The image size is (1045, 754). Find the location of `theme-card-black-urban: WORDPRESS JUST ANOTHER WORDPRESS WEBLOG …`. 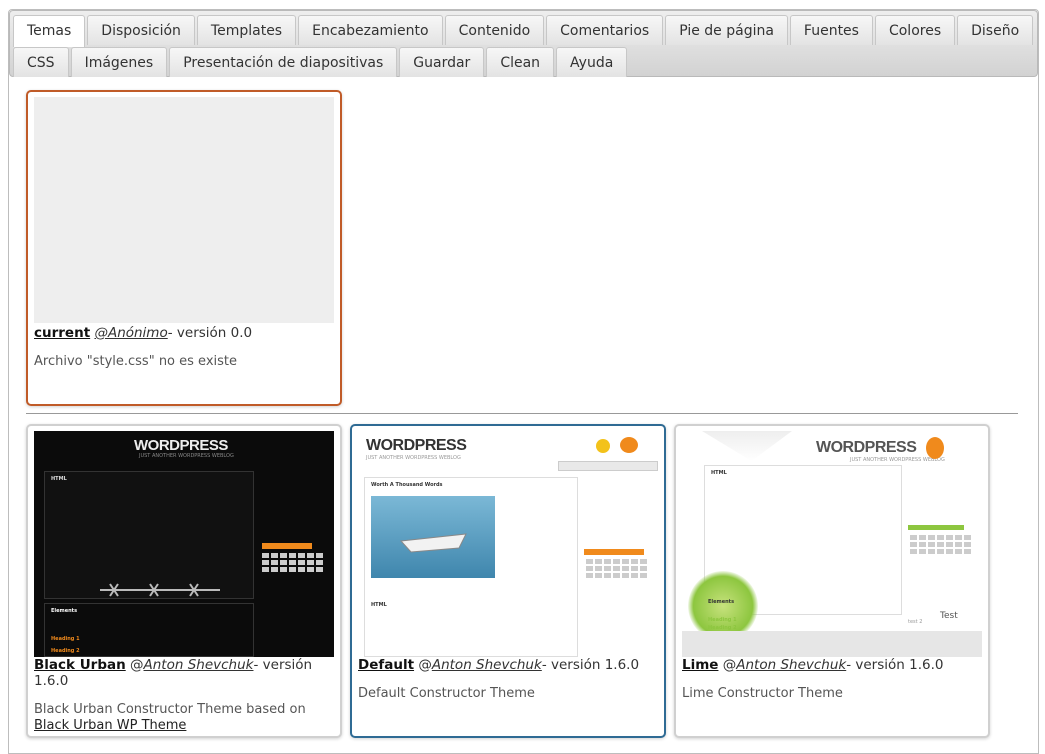

theme-card-black-urban: WORDPRESS JUST ANOTHER WORDPRESS WEBLOG … is located at coordinates (184, 581).